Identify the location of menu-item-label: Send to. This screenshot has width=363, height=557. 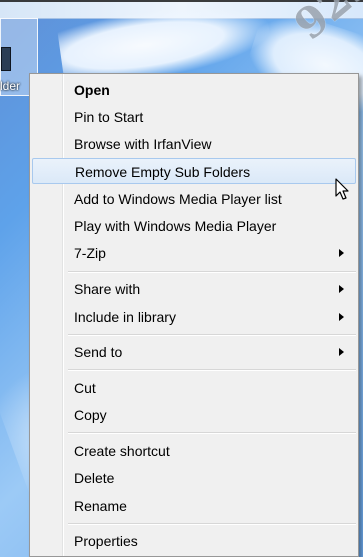
(98, 352).